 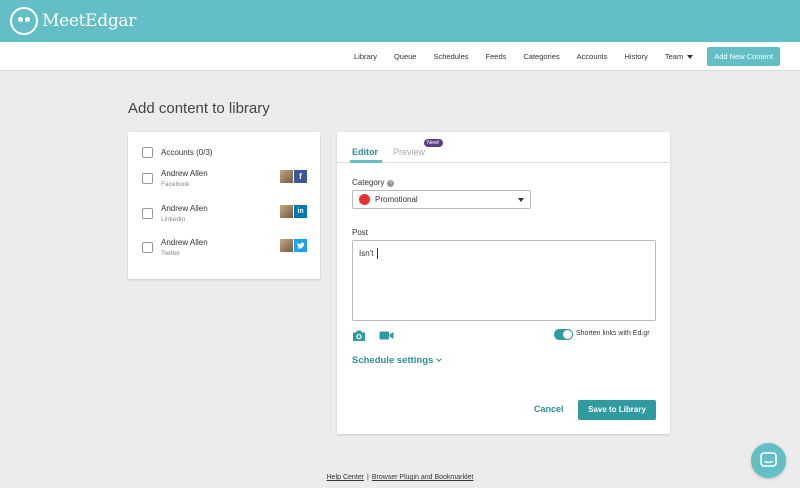 I want to click on category-select: Promotional, so click(x=441, y=199).